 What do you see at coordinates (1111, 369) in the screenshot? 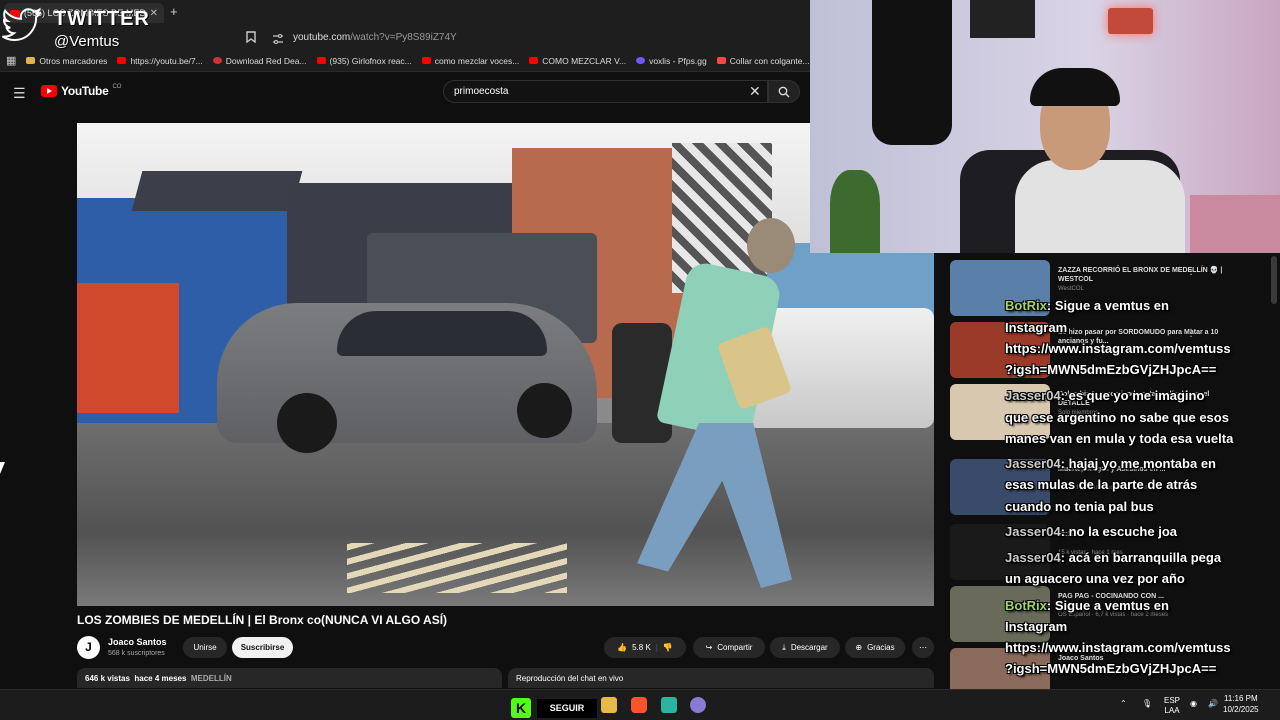
I see `chat-text: ?igsh=MWN5dmEzbGVjZHJpcA==` at bounding box center [1111, 369].